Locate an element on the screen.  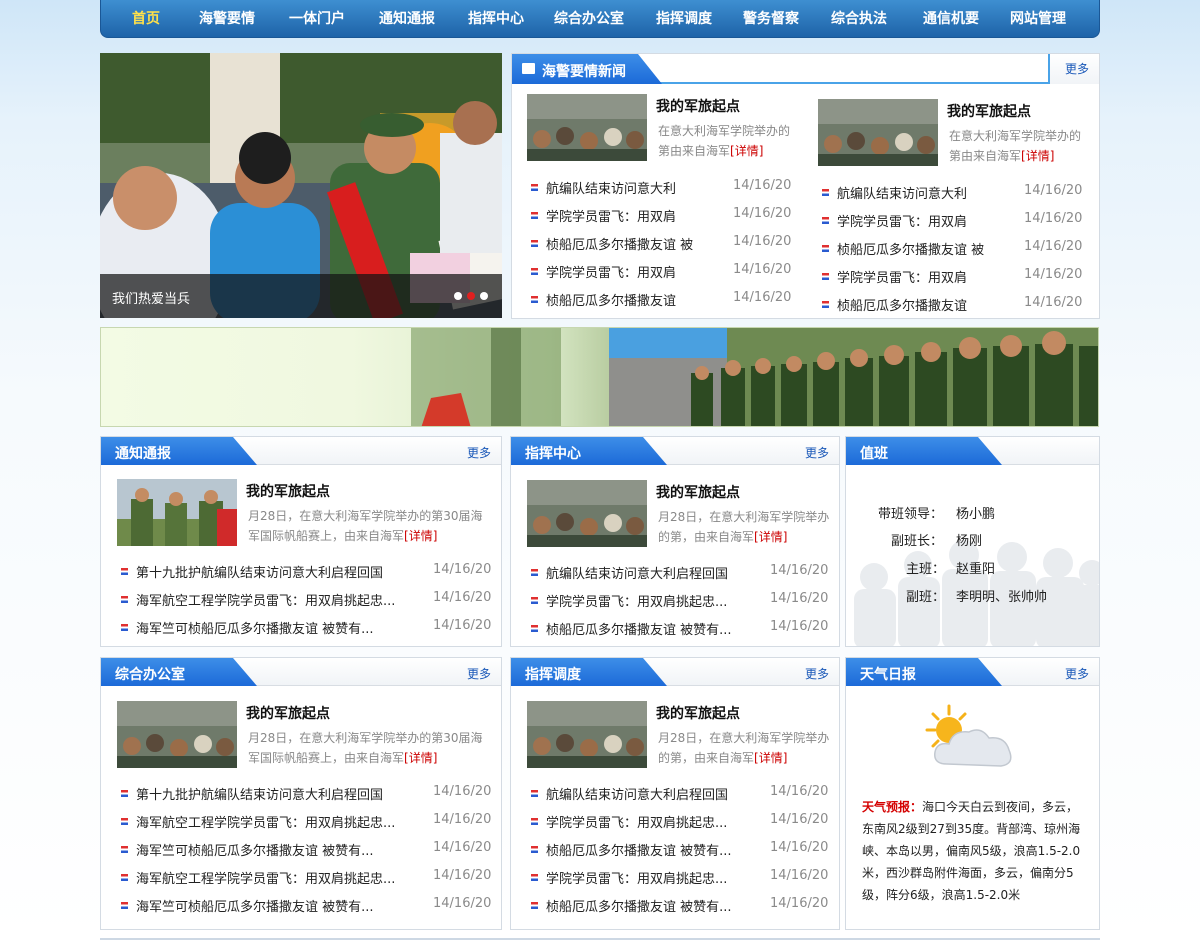
nav-coast-guard-news: 海警要情 is located at coordinates (227, 19).